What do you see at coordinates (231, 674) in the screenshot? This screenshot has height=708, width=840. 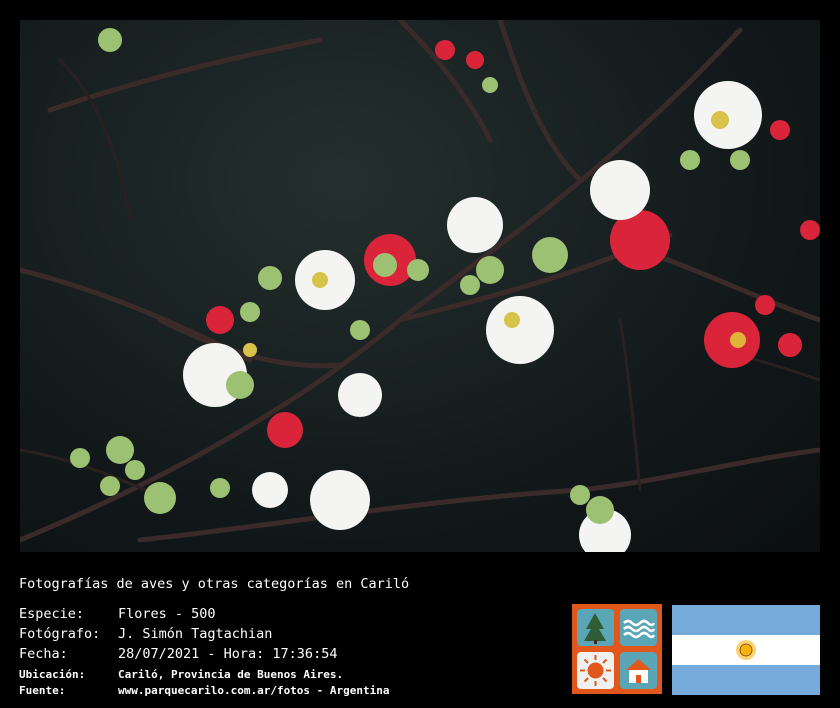 I see `location-value: Cariló, Provincia de Buenos Aires.` at bounding box center [231, 674].